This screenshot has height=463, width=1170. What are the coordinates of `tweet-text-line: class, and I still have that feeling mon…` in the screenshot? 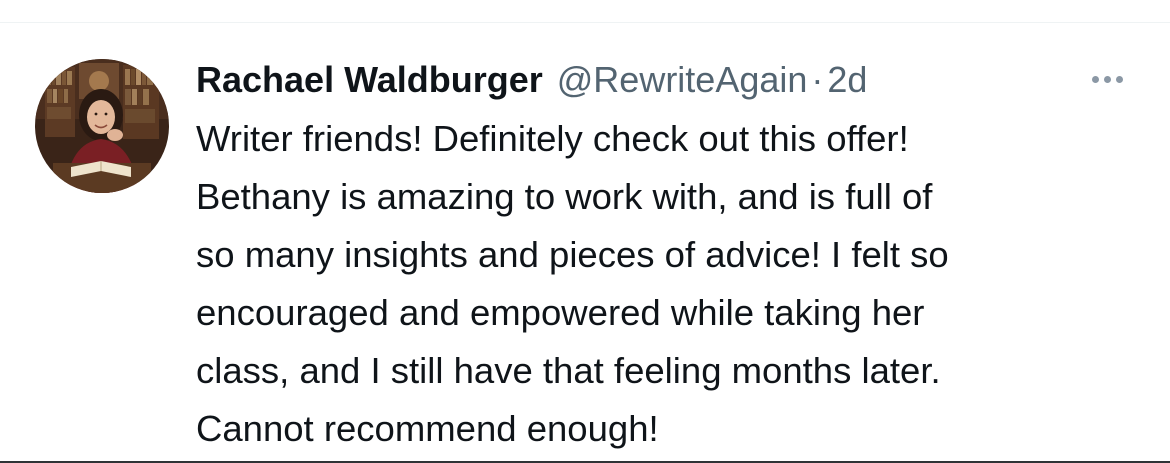 It's located at (568, 370).